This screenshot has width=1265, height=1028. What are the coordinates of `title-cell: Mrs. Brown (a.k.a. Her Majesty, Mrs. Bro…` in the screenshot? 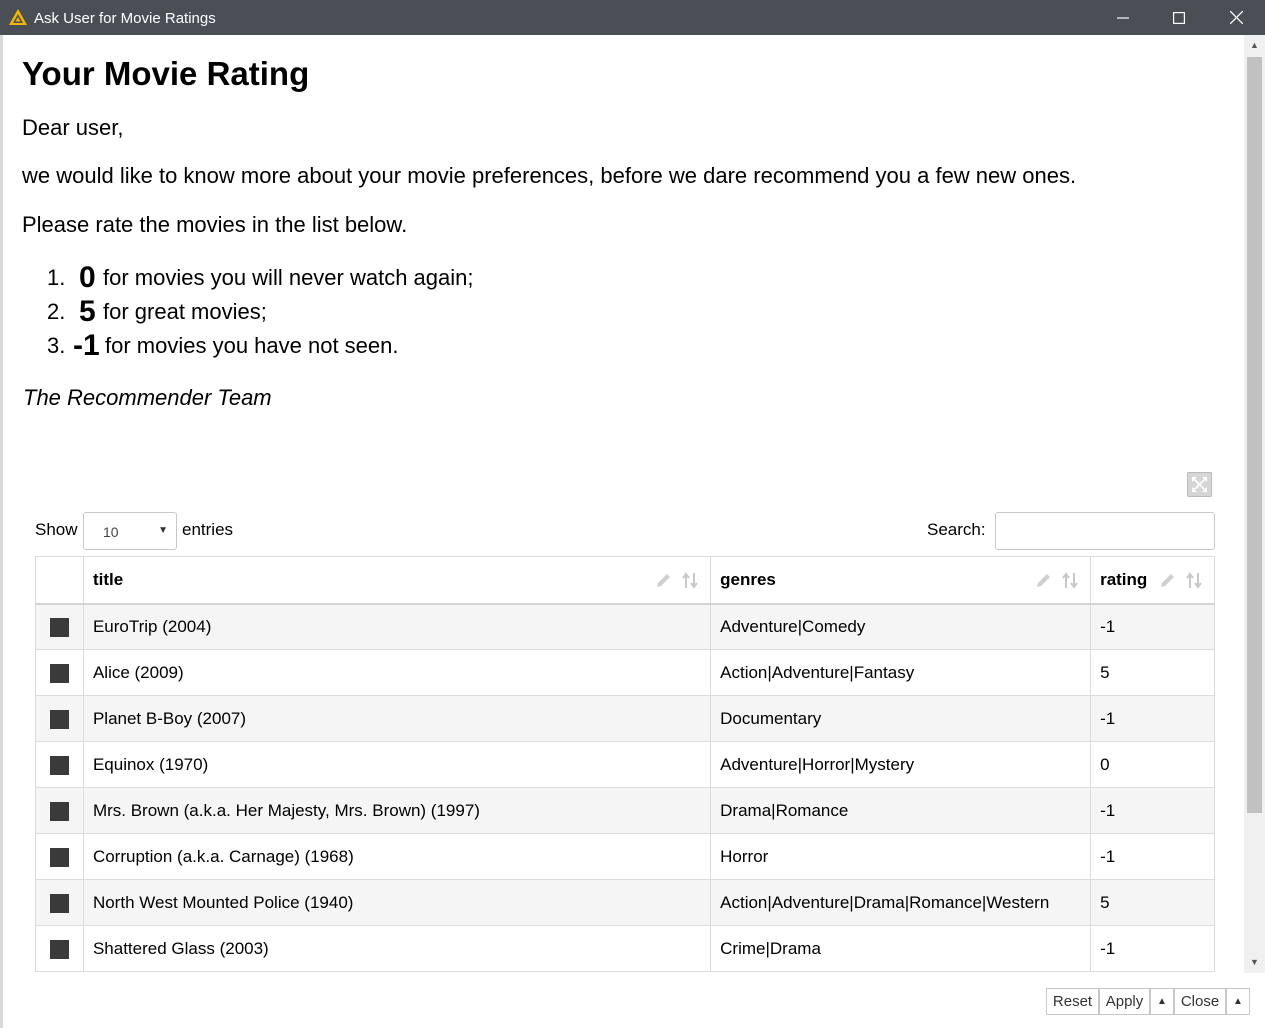 It's located at (397, 810).